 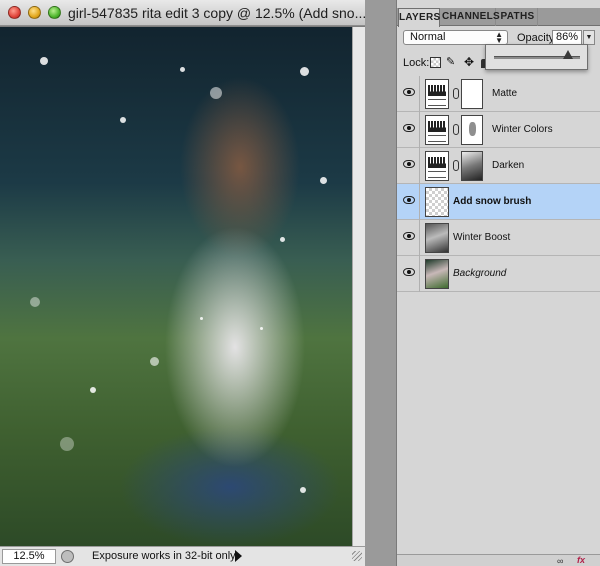 I want to click on layer-row-matte: Matte, so click(x=498, y=94).